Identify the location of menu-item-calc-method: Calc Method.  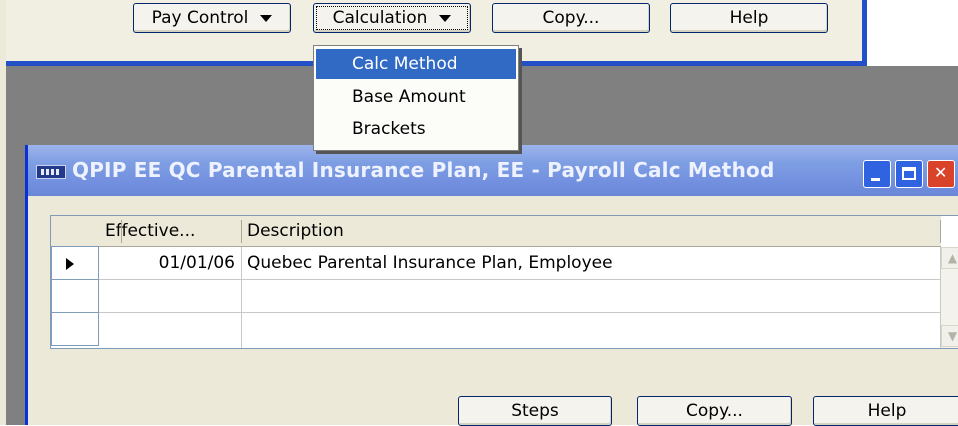
(416, 64).